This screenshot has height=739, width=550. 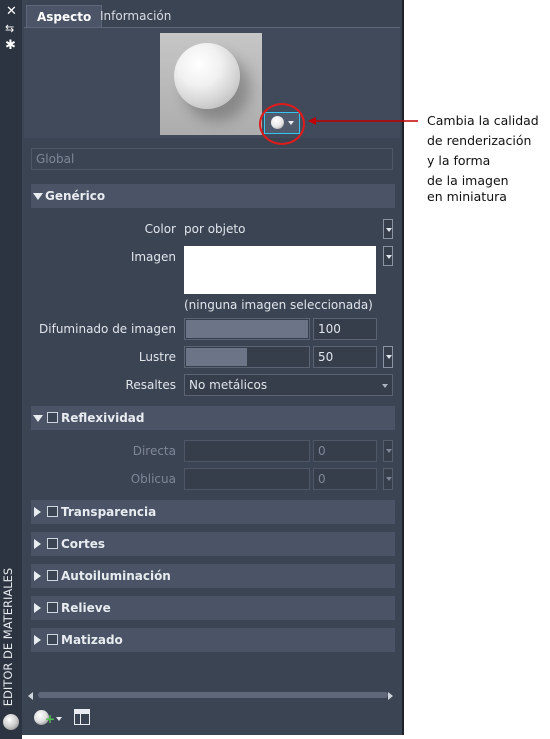 What do you see at coordinates (282, 124) in the screenshot?
I see `highlight-circle` at bounding box center [282, 124].